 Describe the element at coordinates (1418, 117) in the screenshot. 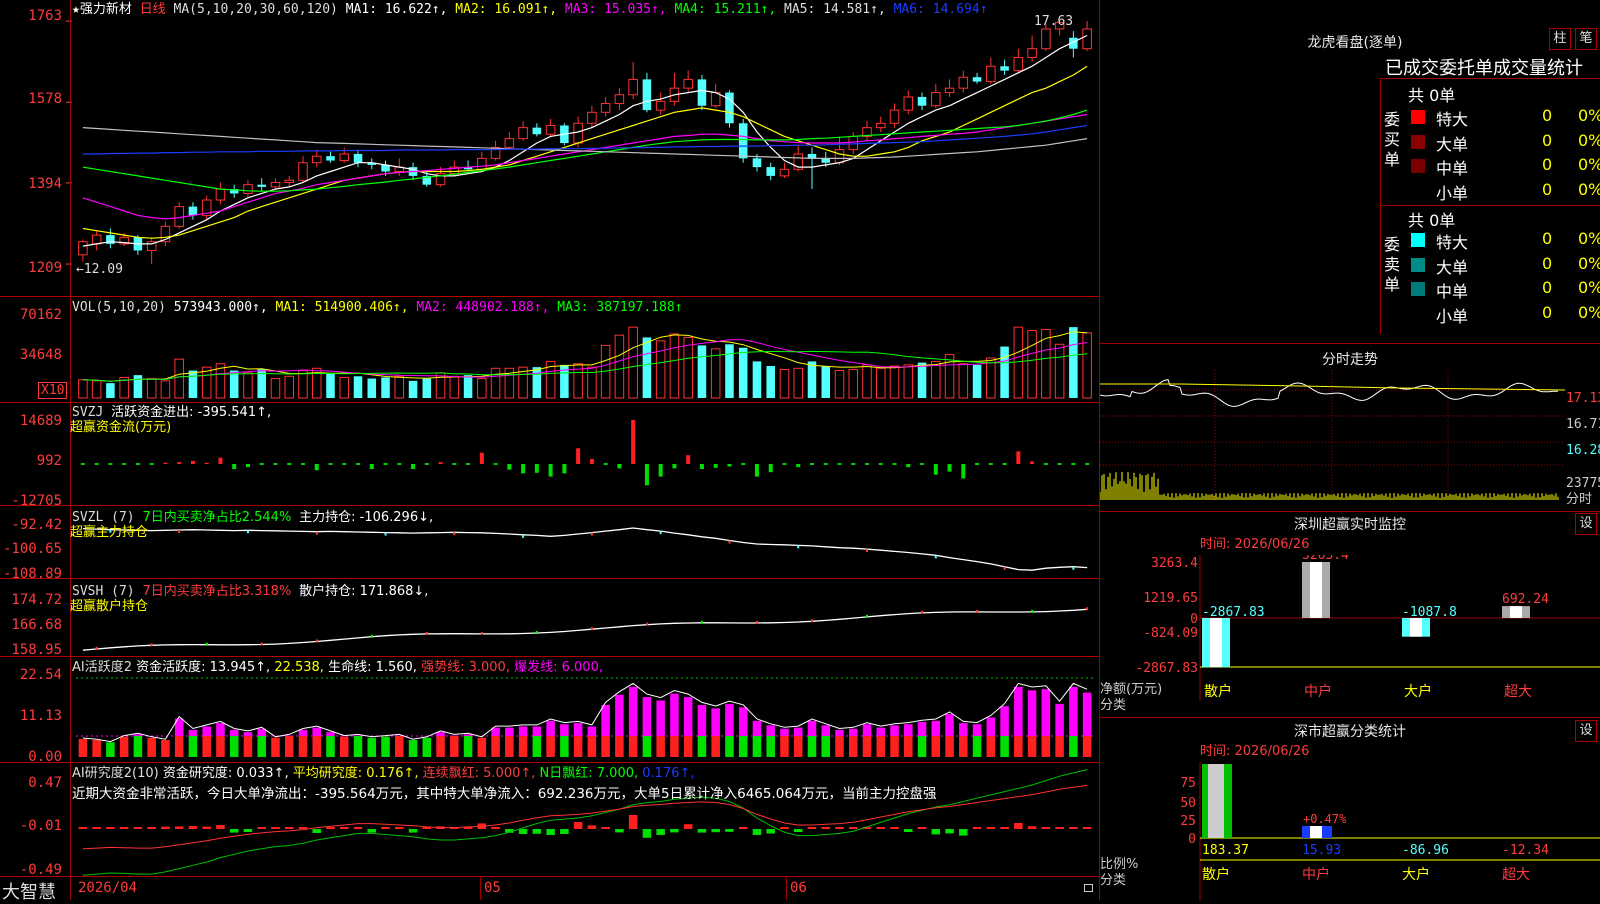

I see `buy-order-color-swatch` at that location.